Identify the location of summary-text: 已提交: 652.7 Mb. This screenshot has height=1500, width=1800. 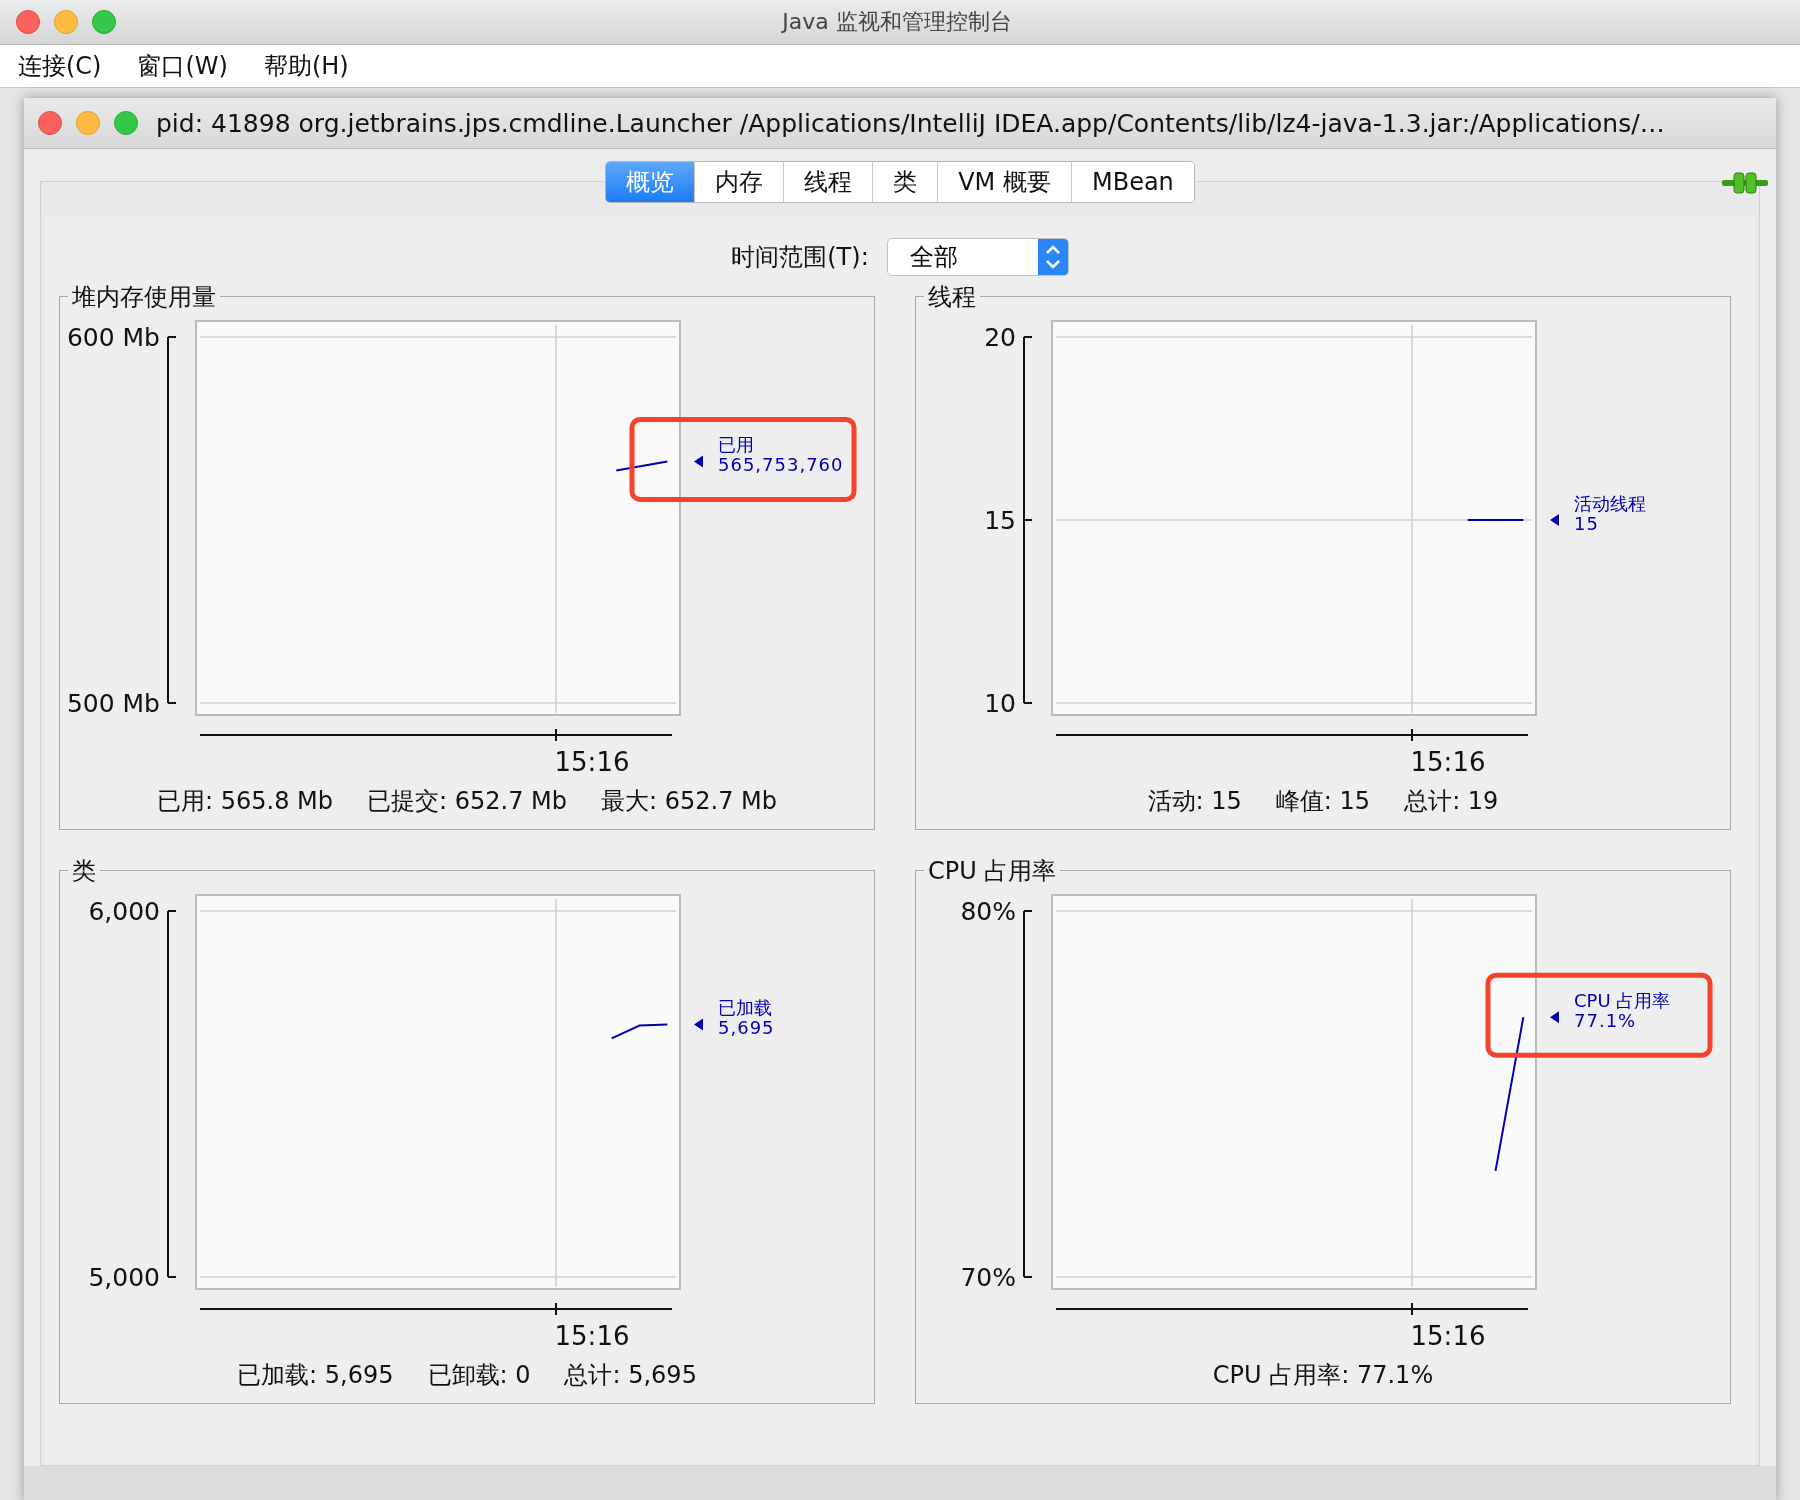
(467, 801).